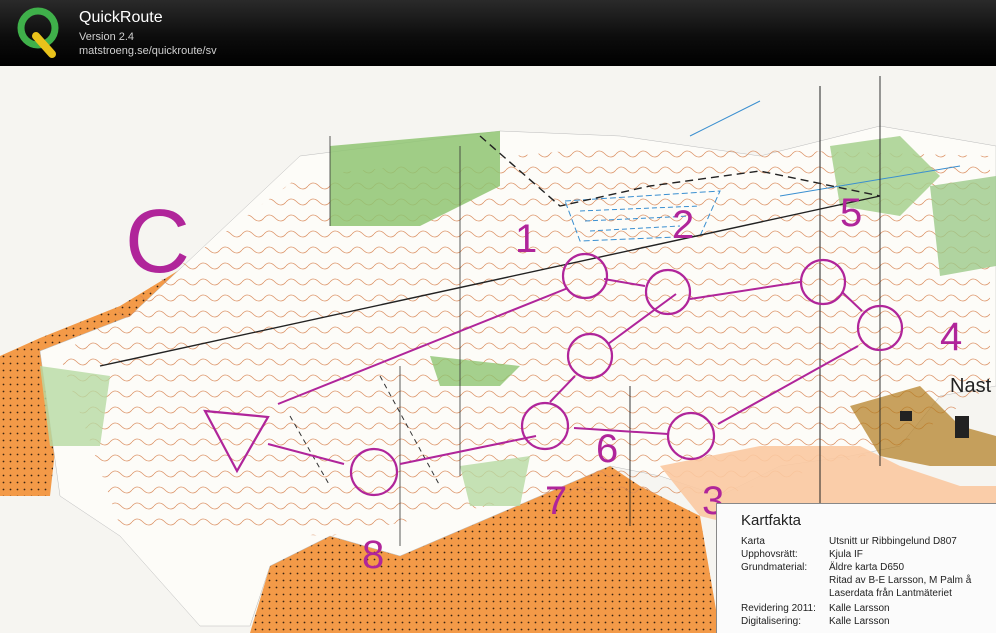  Describe the element at coordinates (951, 337) in the screenshot. I see `control-number-4: 4` at that location.